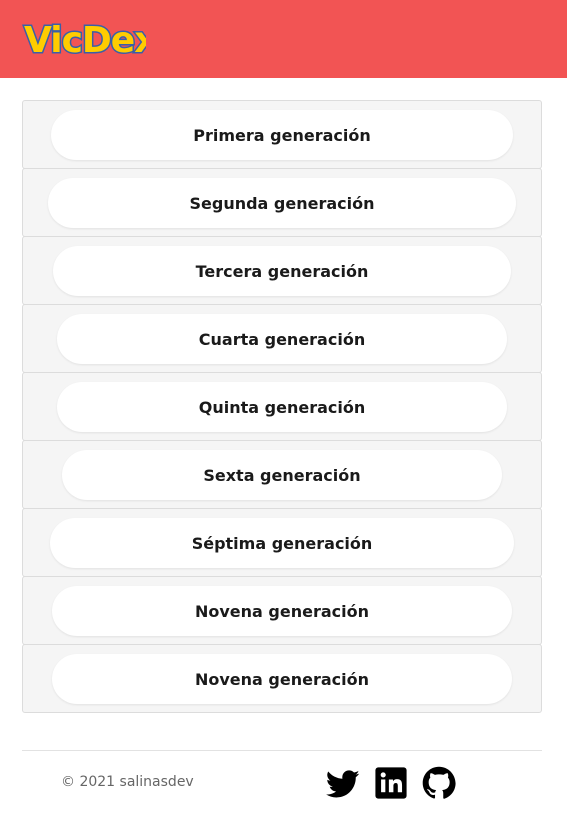 This screenshot has height=818, width=567. Describe the element at coordinates (343, 783) in the screenshot. I see `twitter-icon` at that location.